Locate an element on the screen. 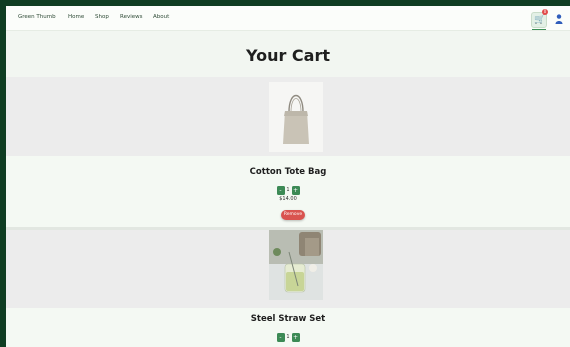  active-indicator is located at coordinates (539, 29).